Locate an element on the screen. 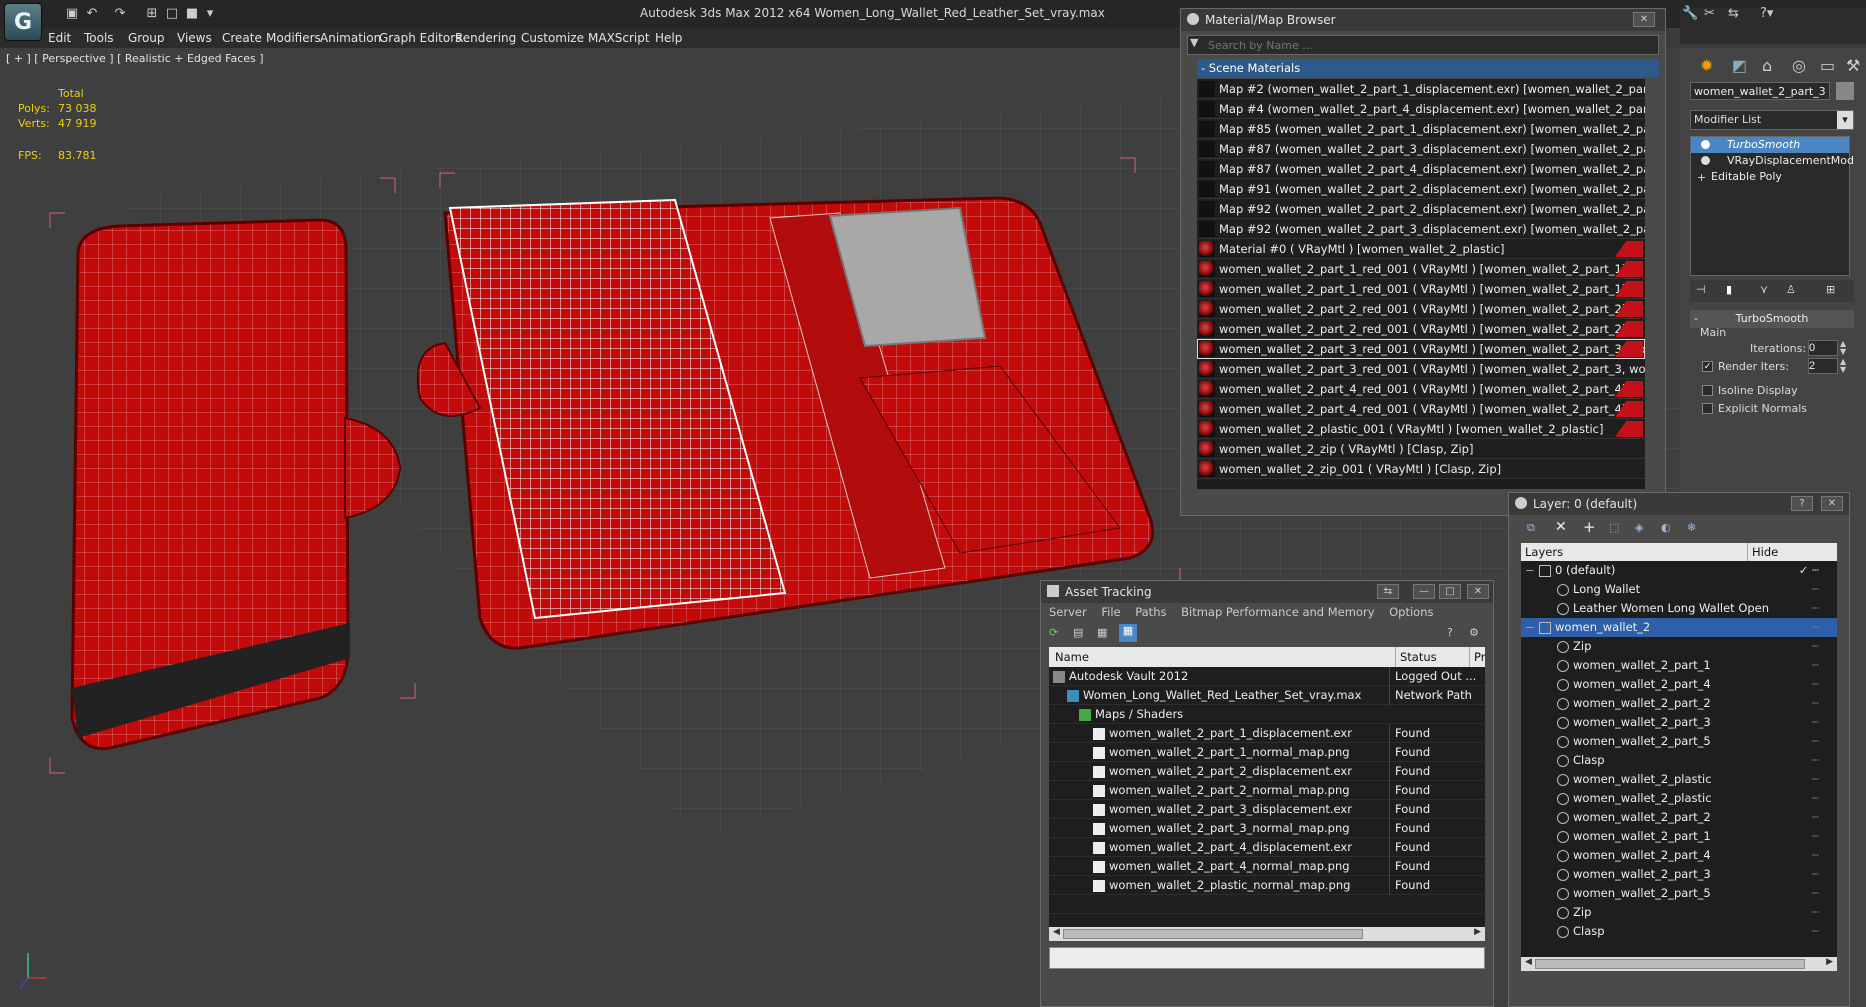 The height and width of the screenshot is (1007, 1866). render-iters-checkbox: ✓ is located at coordinates (1707, 366).